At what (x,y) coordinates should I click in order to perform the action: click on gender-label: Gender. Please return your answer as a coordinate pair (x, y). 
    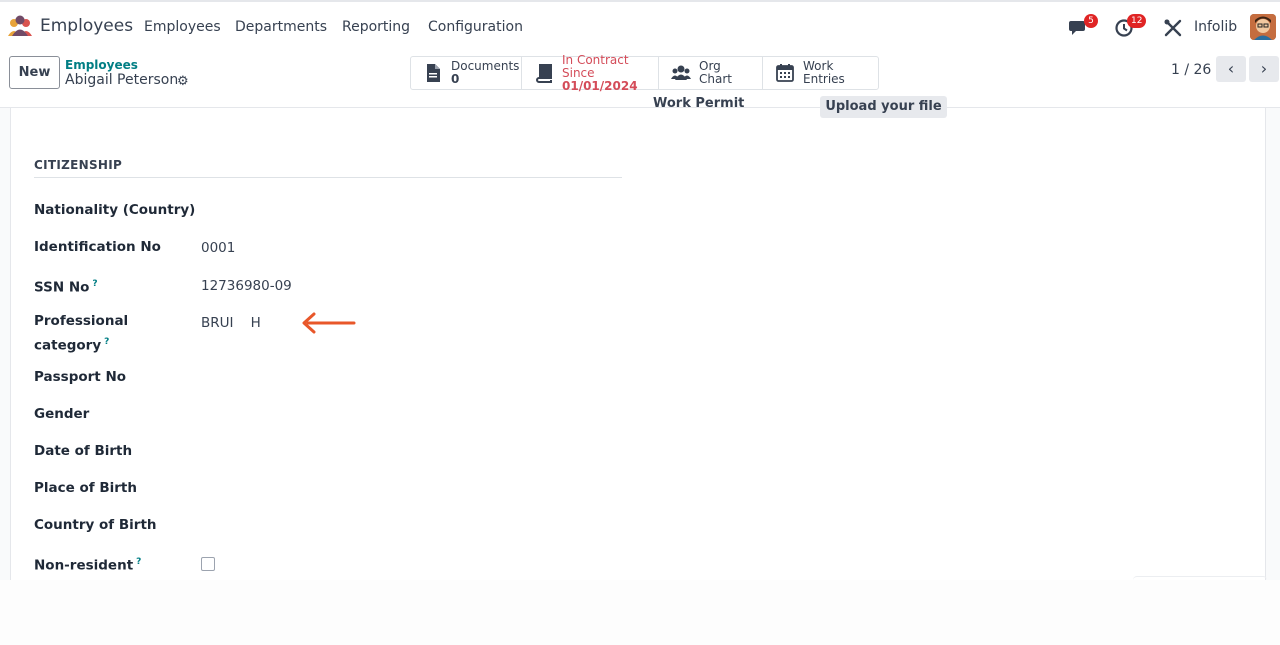
    Looking at the image, I should click on (62, 414).